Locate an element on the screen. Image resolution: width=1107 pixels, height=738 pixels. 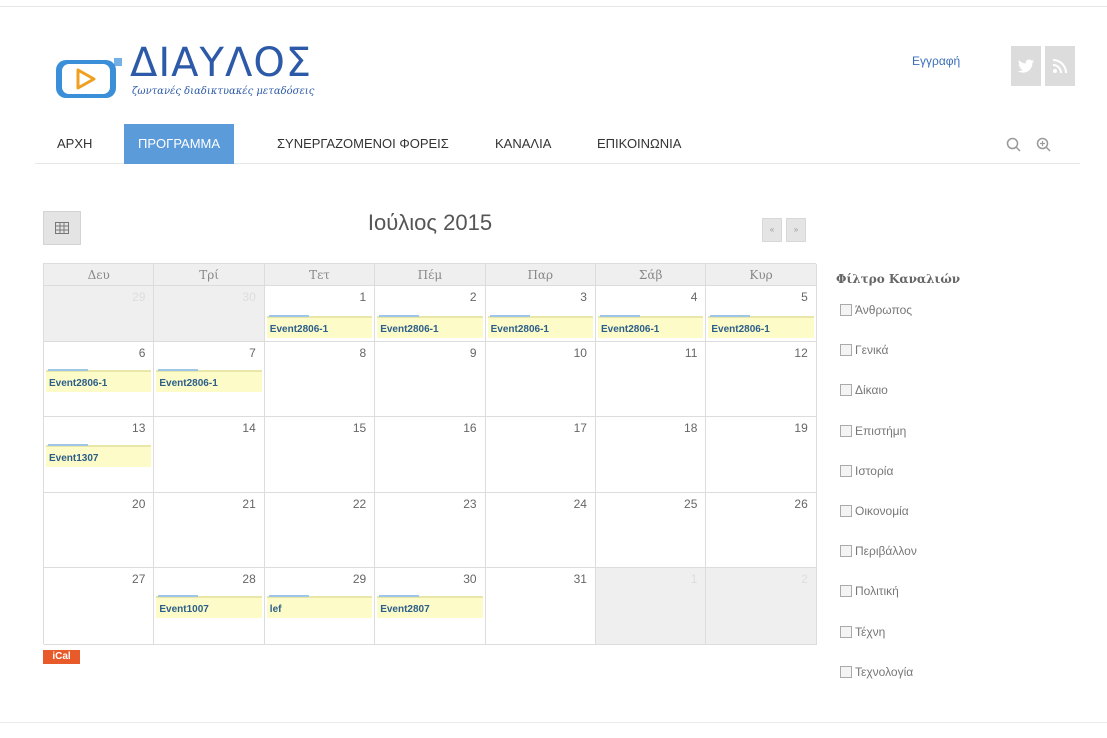
next-month-button: » is located at coordinates (796, 230).